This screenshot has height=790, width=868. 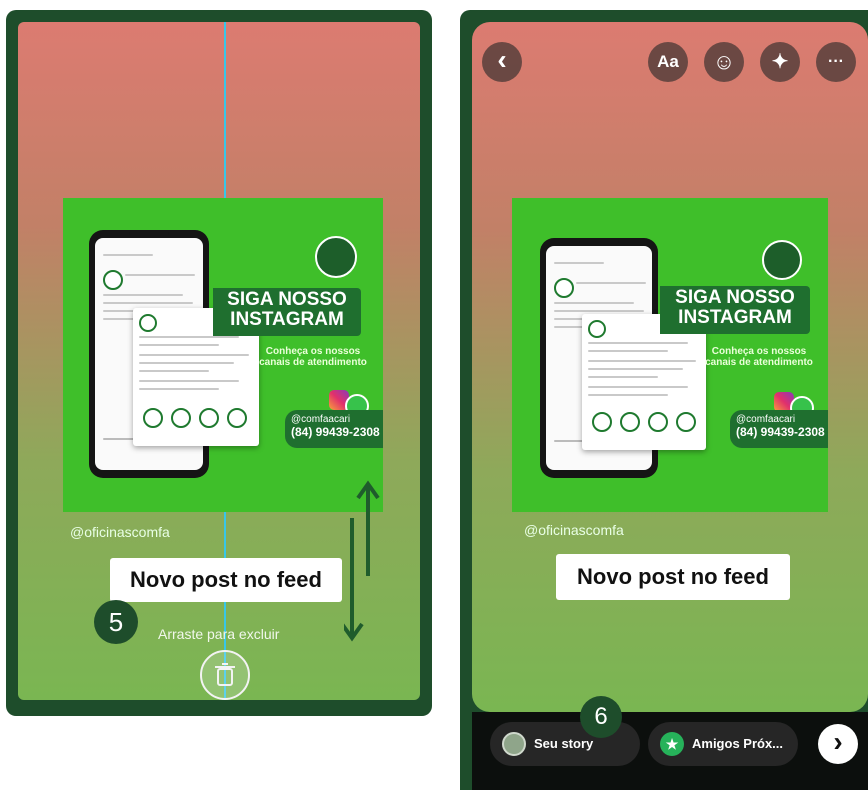 I want to click on more-dots-icon: ···, so click(x=836, y=62).